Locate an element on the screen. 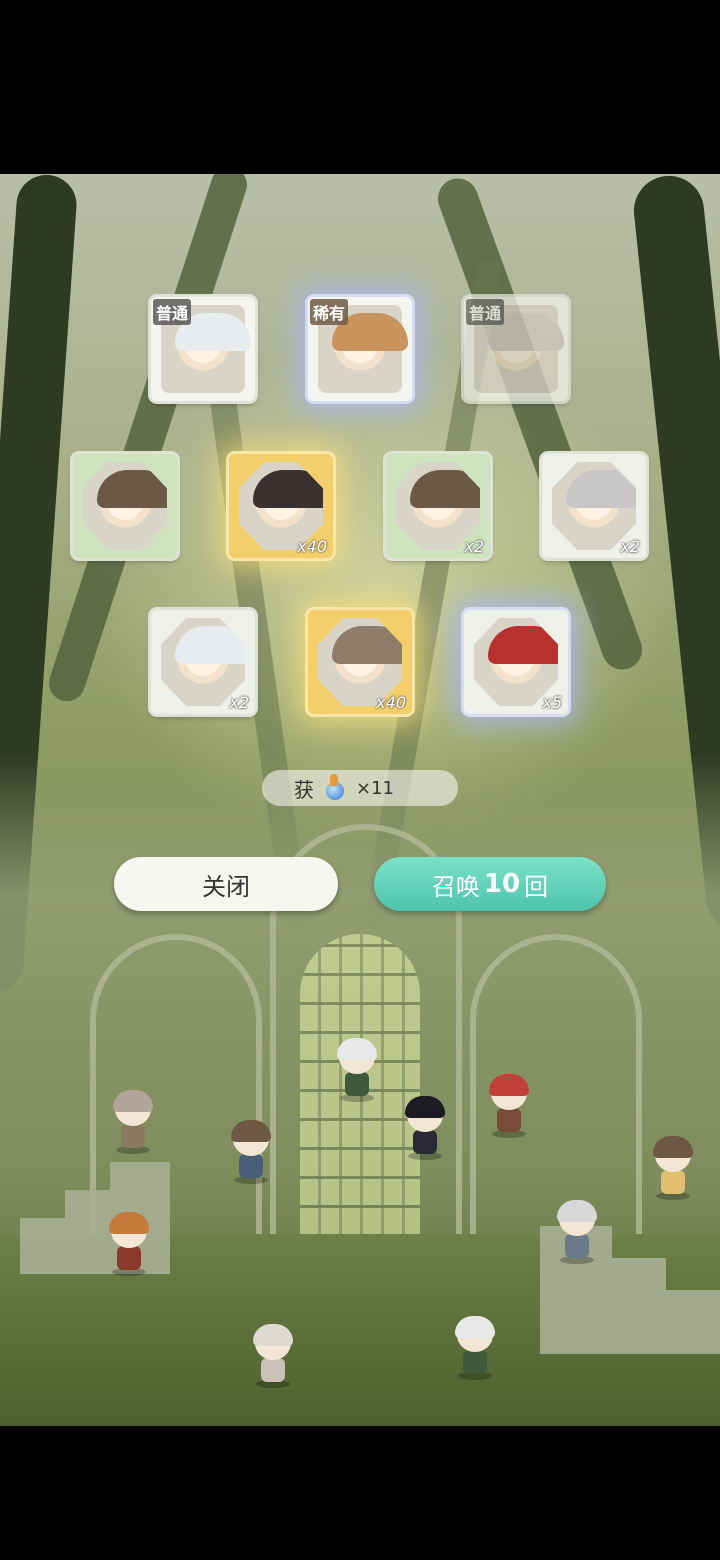 This screenshot has height=1560, width=720. character-shard-portrait is located at coordinates (125, 506).